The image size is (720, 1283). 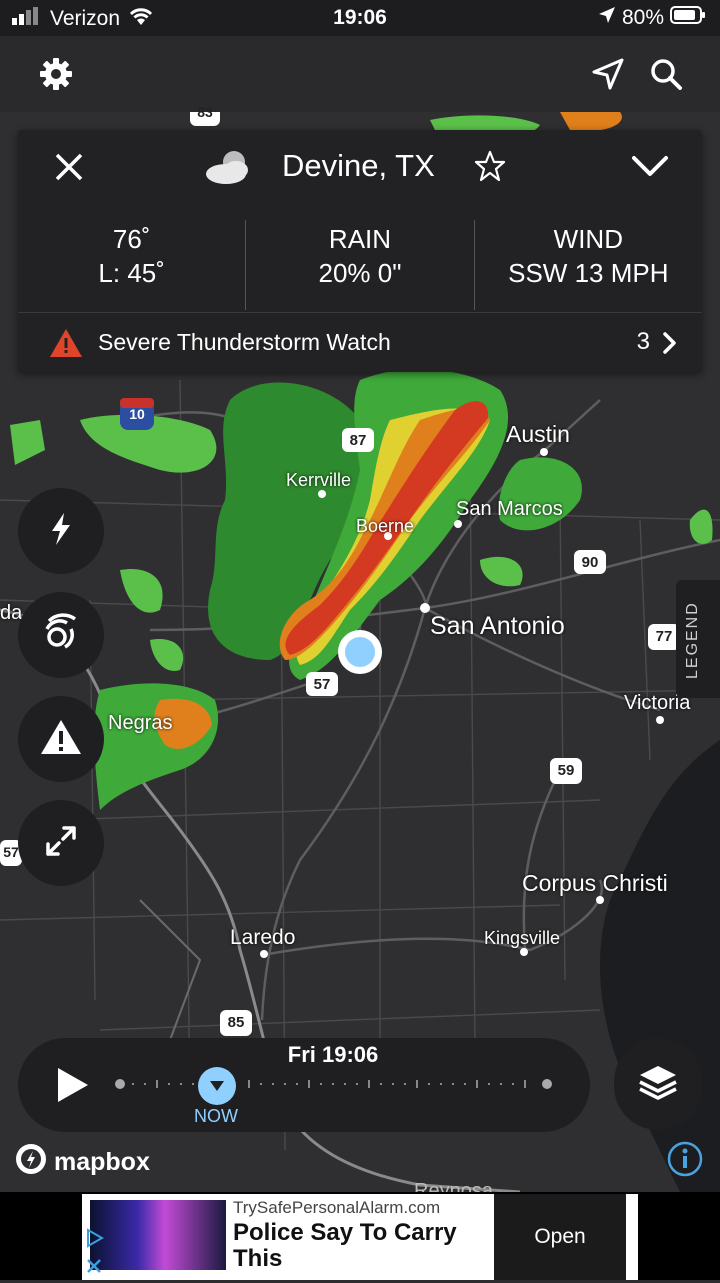 I want to click on ad-headline: Police Say To Carry This, so click(x=363, y=1246).